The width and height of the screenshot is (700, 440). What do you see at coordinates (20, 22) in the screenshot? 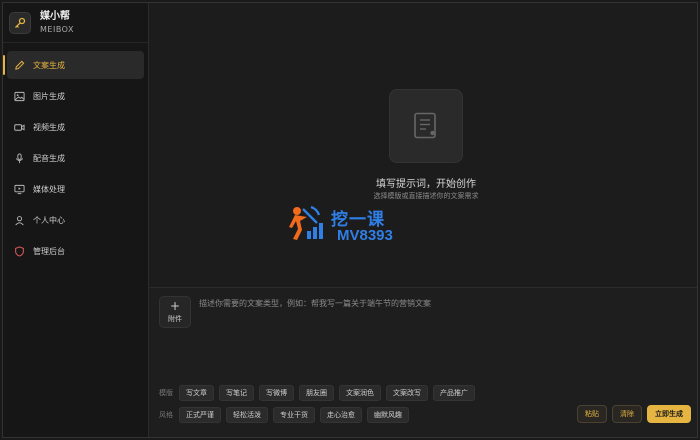
I see `key-icon` at bounding box center [20, 22].